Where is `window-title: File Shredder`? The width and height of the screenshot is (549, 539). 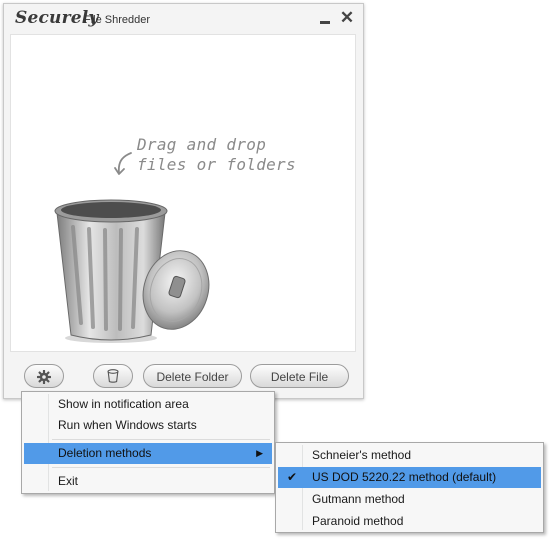 window-title: File Shredder is located at coordinates (117, 20).